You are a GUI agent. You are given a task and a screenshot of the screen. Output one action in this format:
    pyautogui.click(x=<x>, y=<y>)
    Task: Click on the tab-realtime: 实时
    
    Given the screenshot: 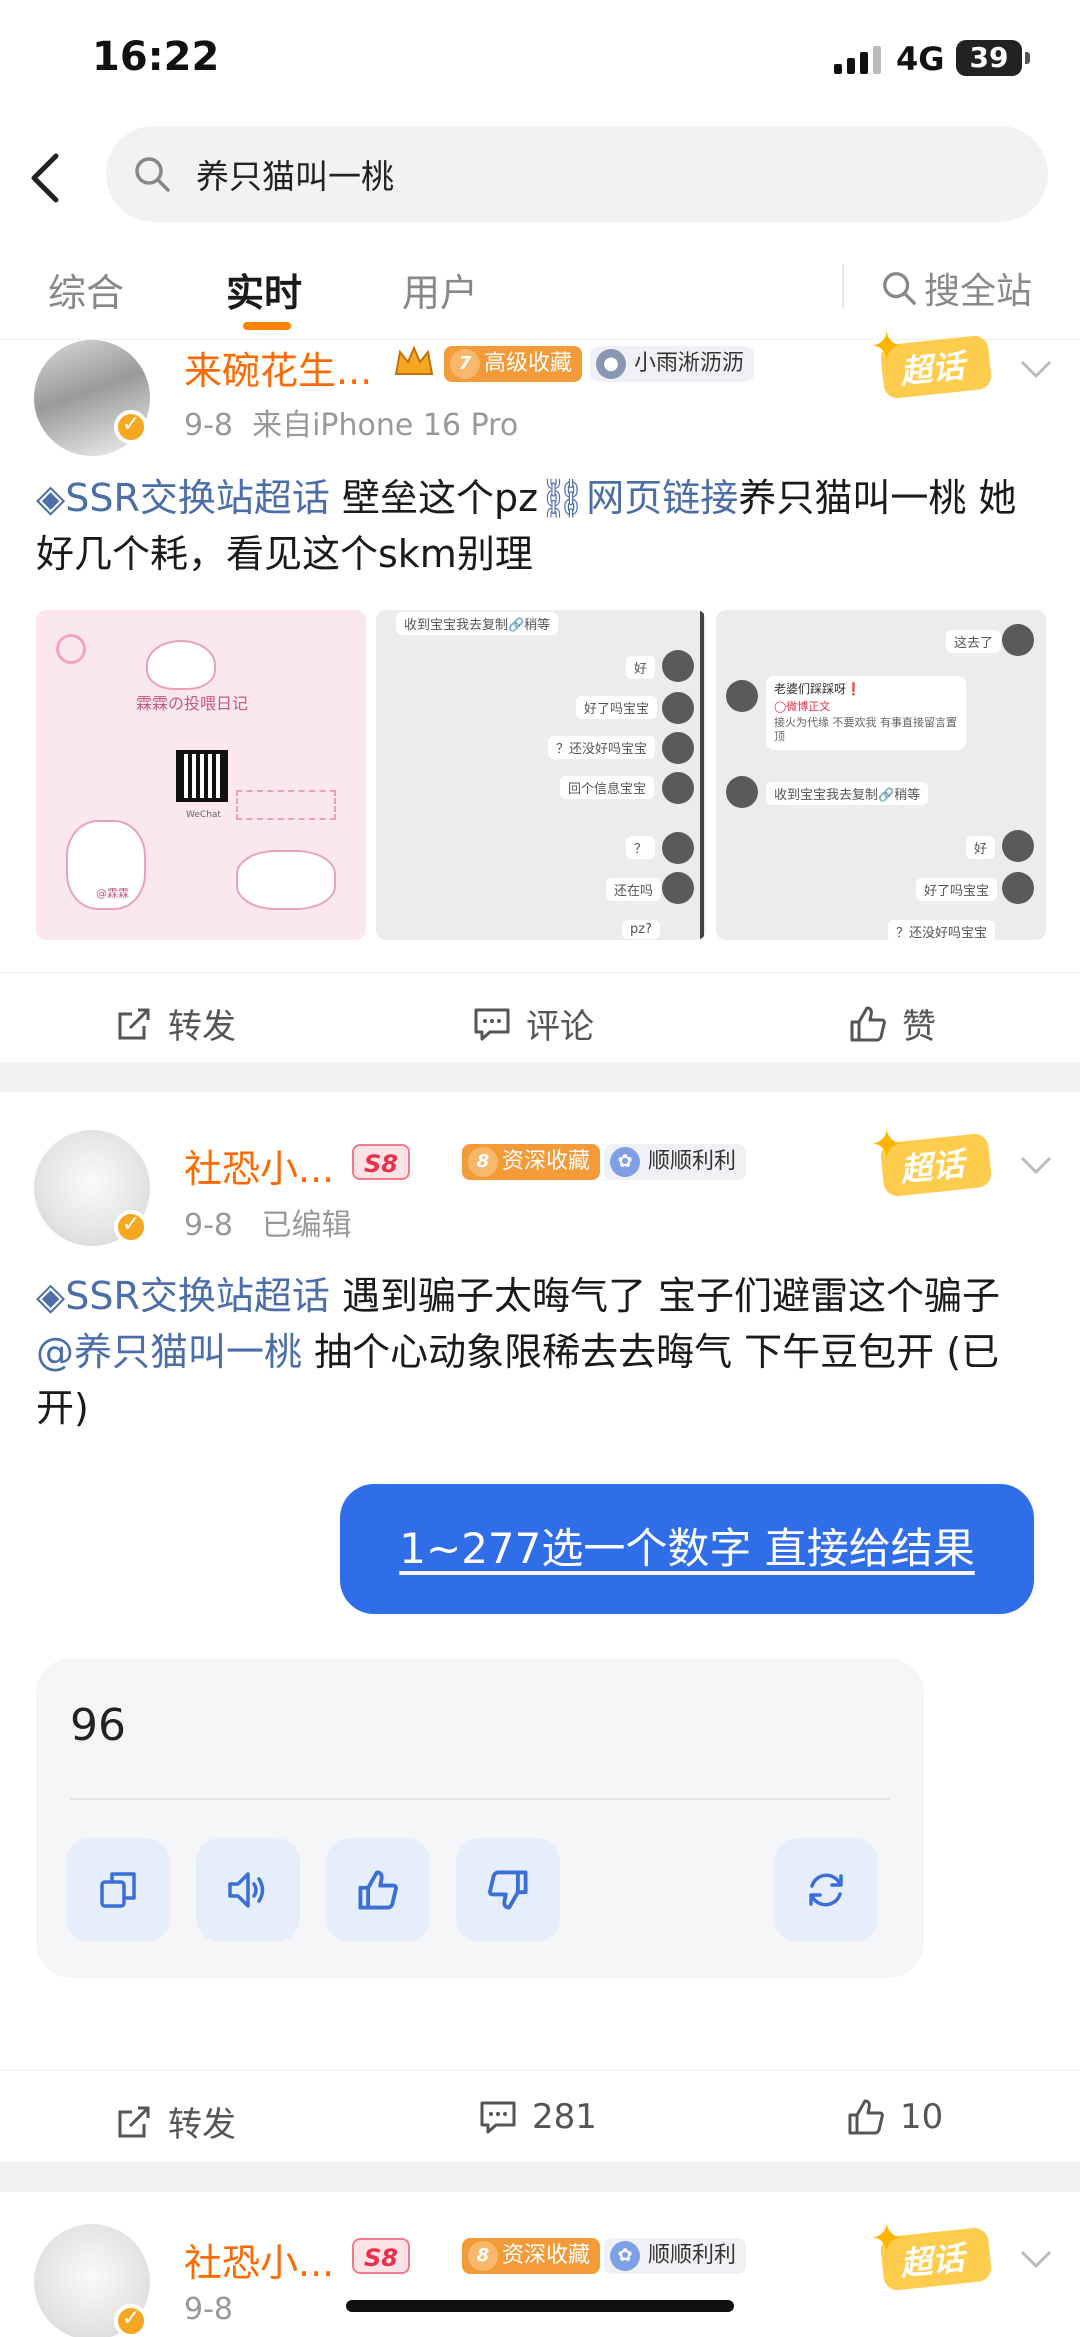 What is the action you would take?
    pyautogui.click(x=264, y=289)
    